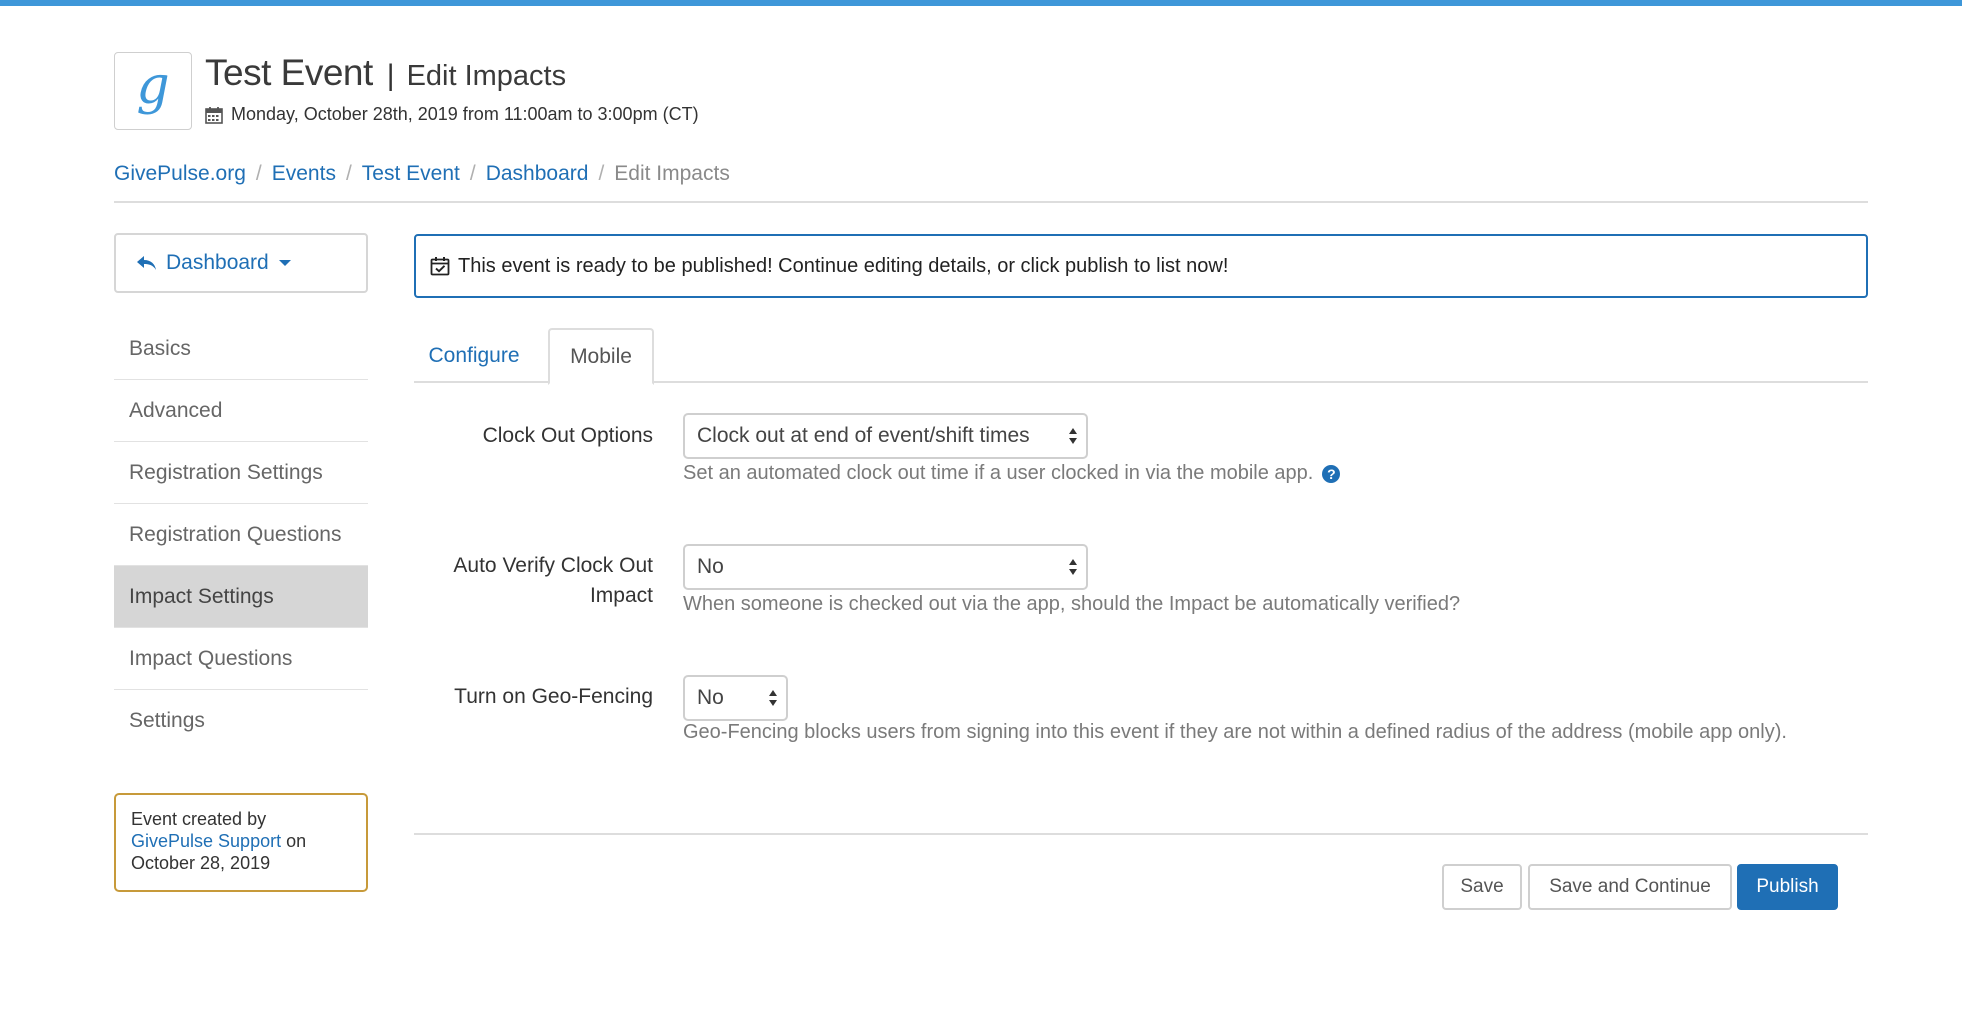 The height and width of the screenshot is (1036, 1962). What do you see at coordinates (735, 698) in the screenshot?
I see `geo-fencing-select: No` at bounding box center [735, 698].